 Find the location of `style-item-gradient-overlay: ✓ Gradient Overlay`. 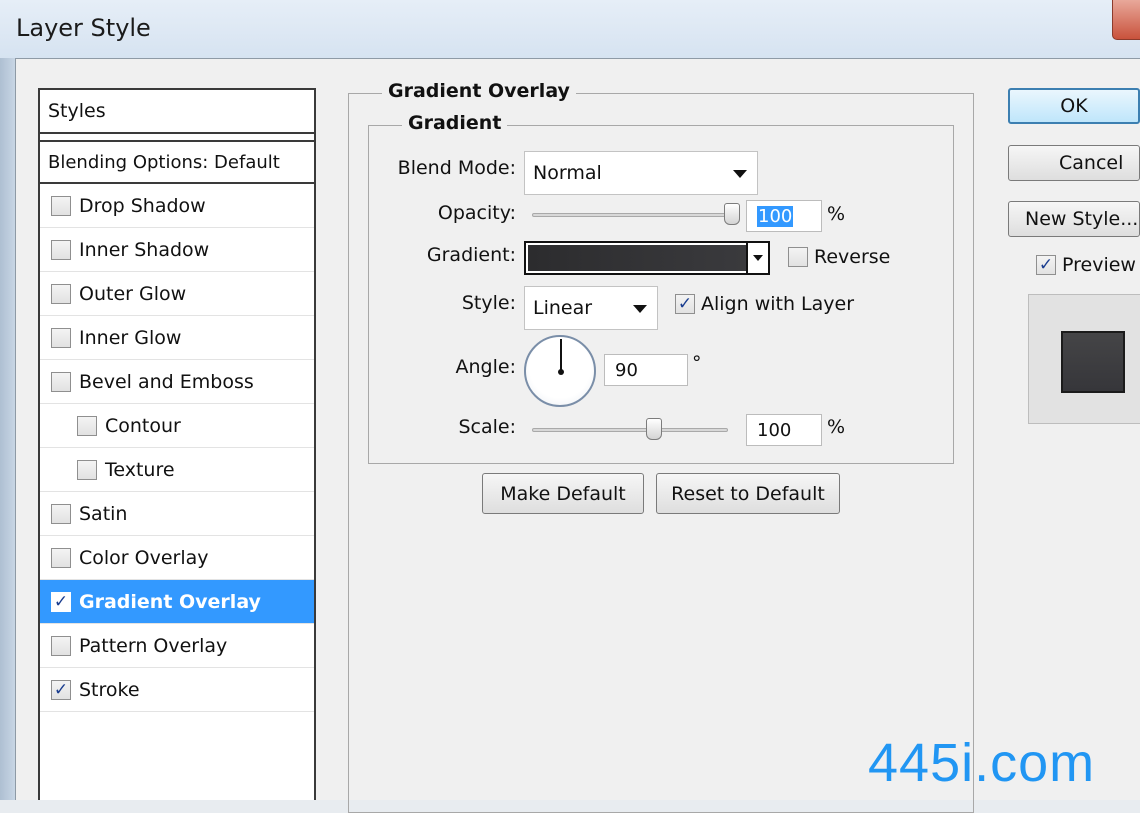

style-item-gradient-overlay: ✓ Gradient Overlay is located at coordinates (177, 602).